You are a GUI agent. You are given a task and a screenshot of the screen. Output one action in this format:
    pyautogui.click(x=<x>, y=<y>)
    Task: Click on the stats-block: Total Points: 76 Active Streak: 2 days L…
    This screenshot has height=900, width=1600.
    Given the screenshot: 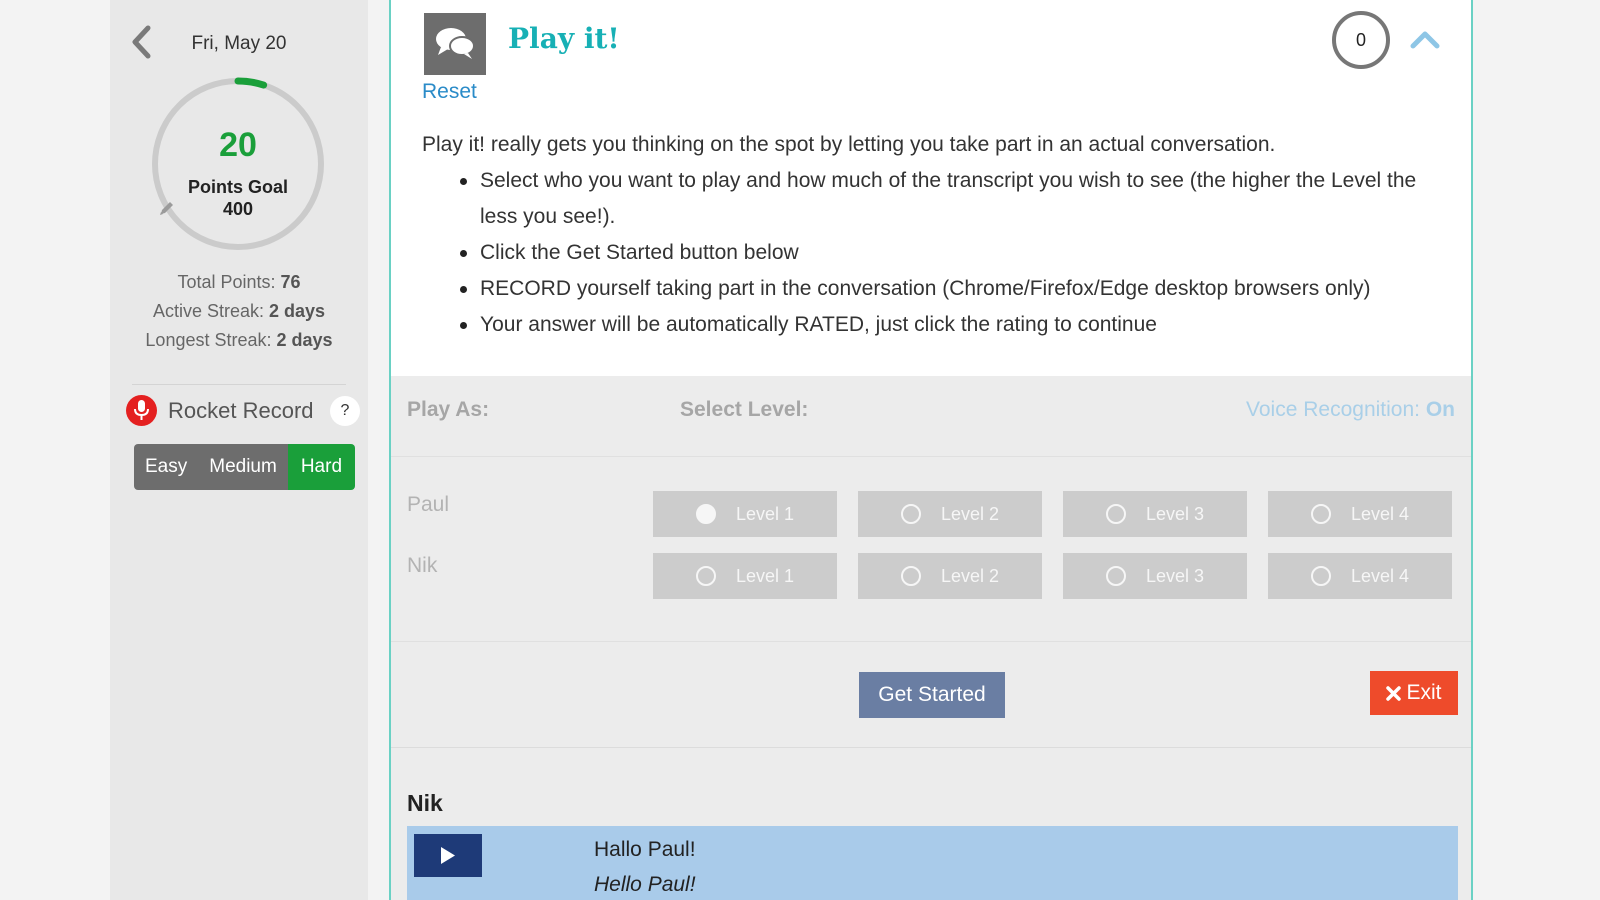 What is the action you would take?
    pyautogui.click(x=239, y=311)
    